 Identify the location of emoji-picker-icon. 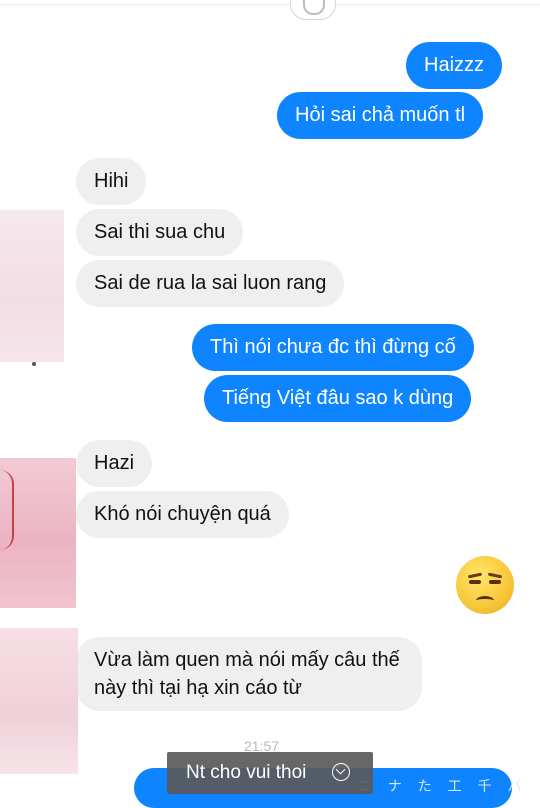
(313, 10).